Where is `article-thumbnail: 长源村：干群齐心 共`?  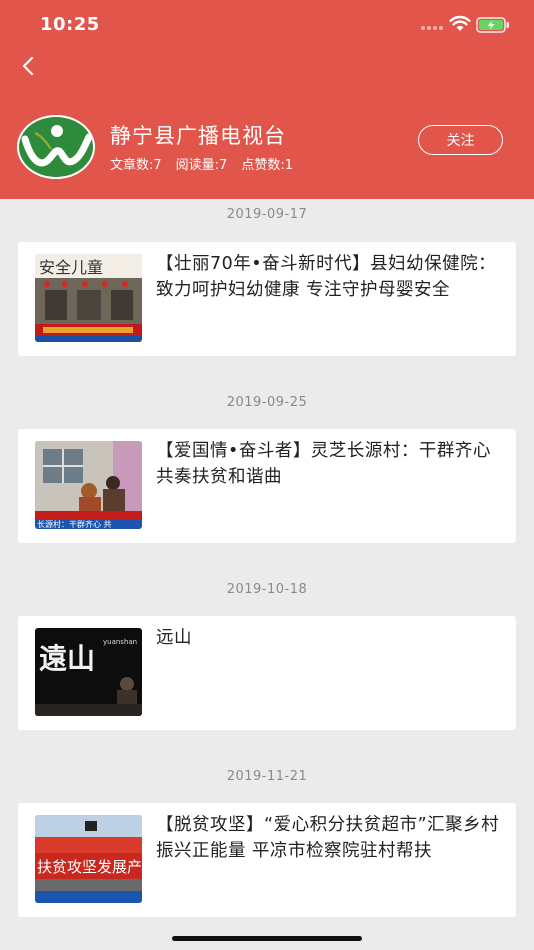 article-thumbnail: 长源村：干群齐心 共 is located at coordinates (88, 485).